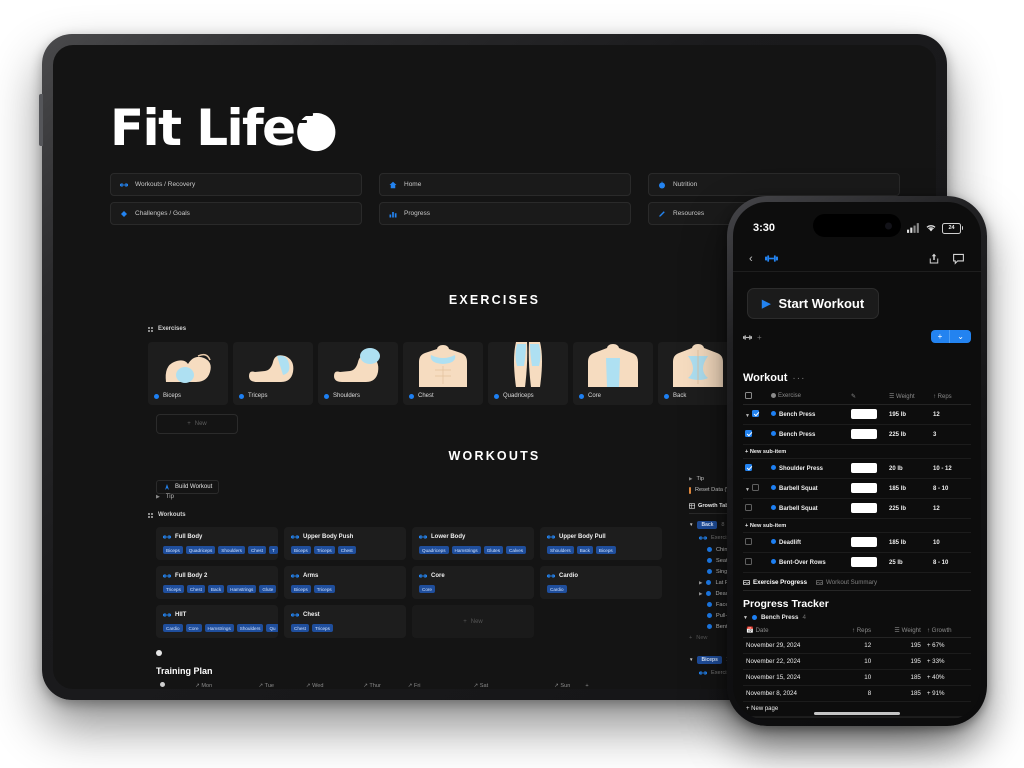  What do you see at coordinates (566, 684) in the screenshot?
I see `col-header-sun: ↗ Sun` at bounding box center [566, 684].